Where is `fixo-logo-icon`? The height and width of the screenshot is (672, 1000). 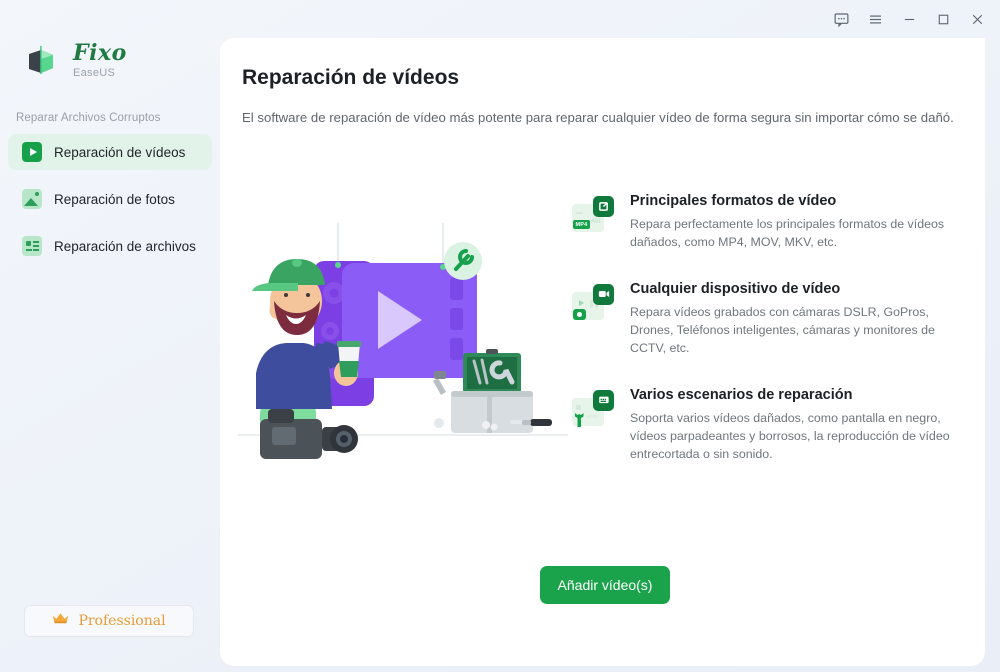
fixo-logo-icon is located at coordinates (42, 60).